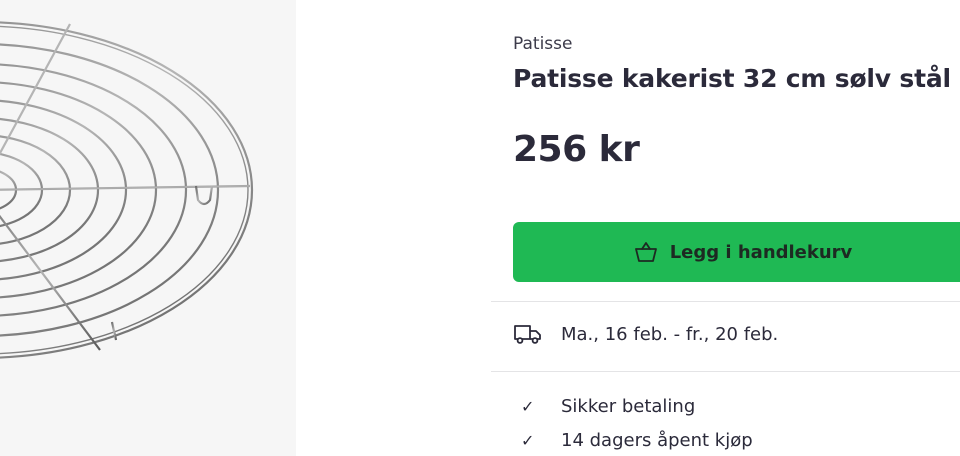 This screenshot has height=456, width=960. Describe the element at coordinates (761, 252) in the screenshot. I see `add-to-cart-label: Legg i handlekurv` at that location.